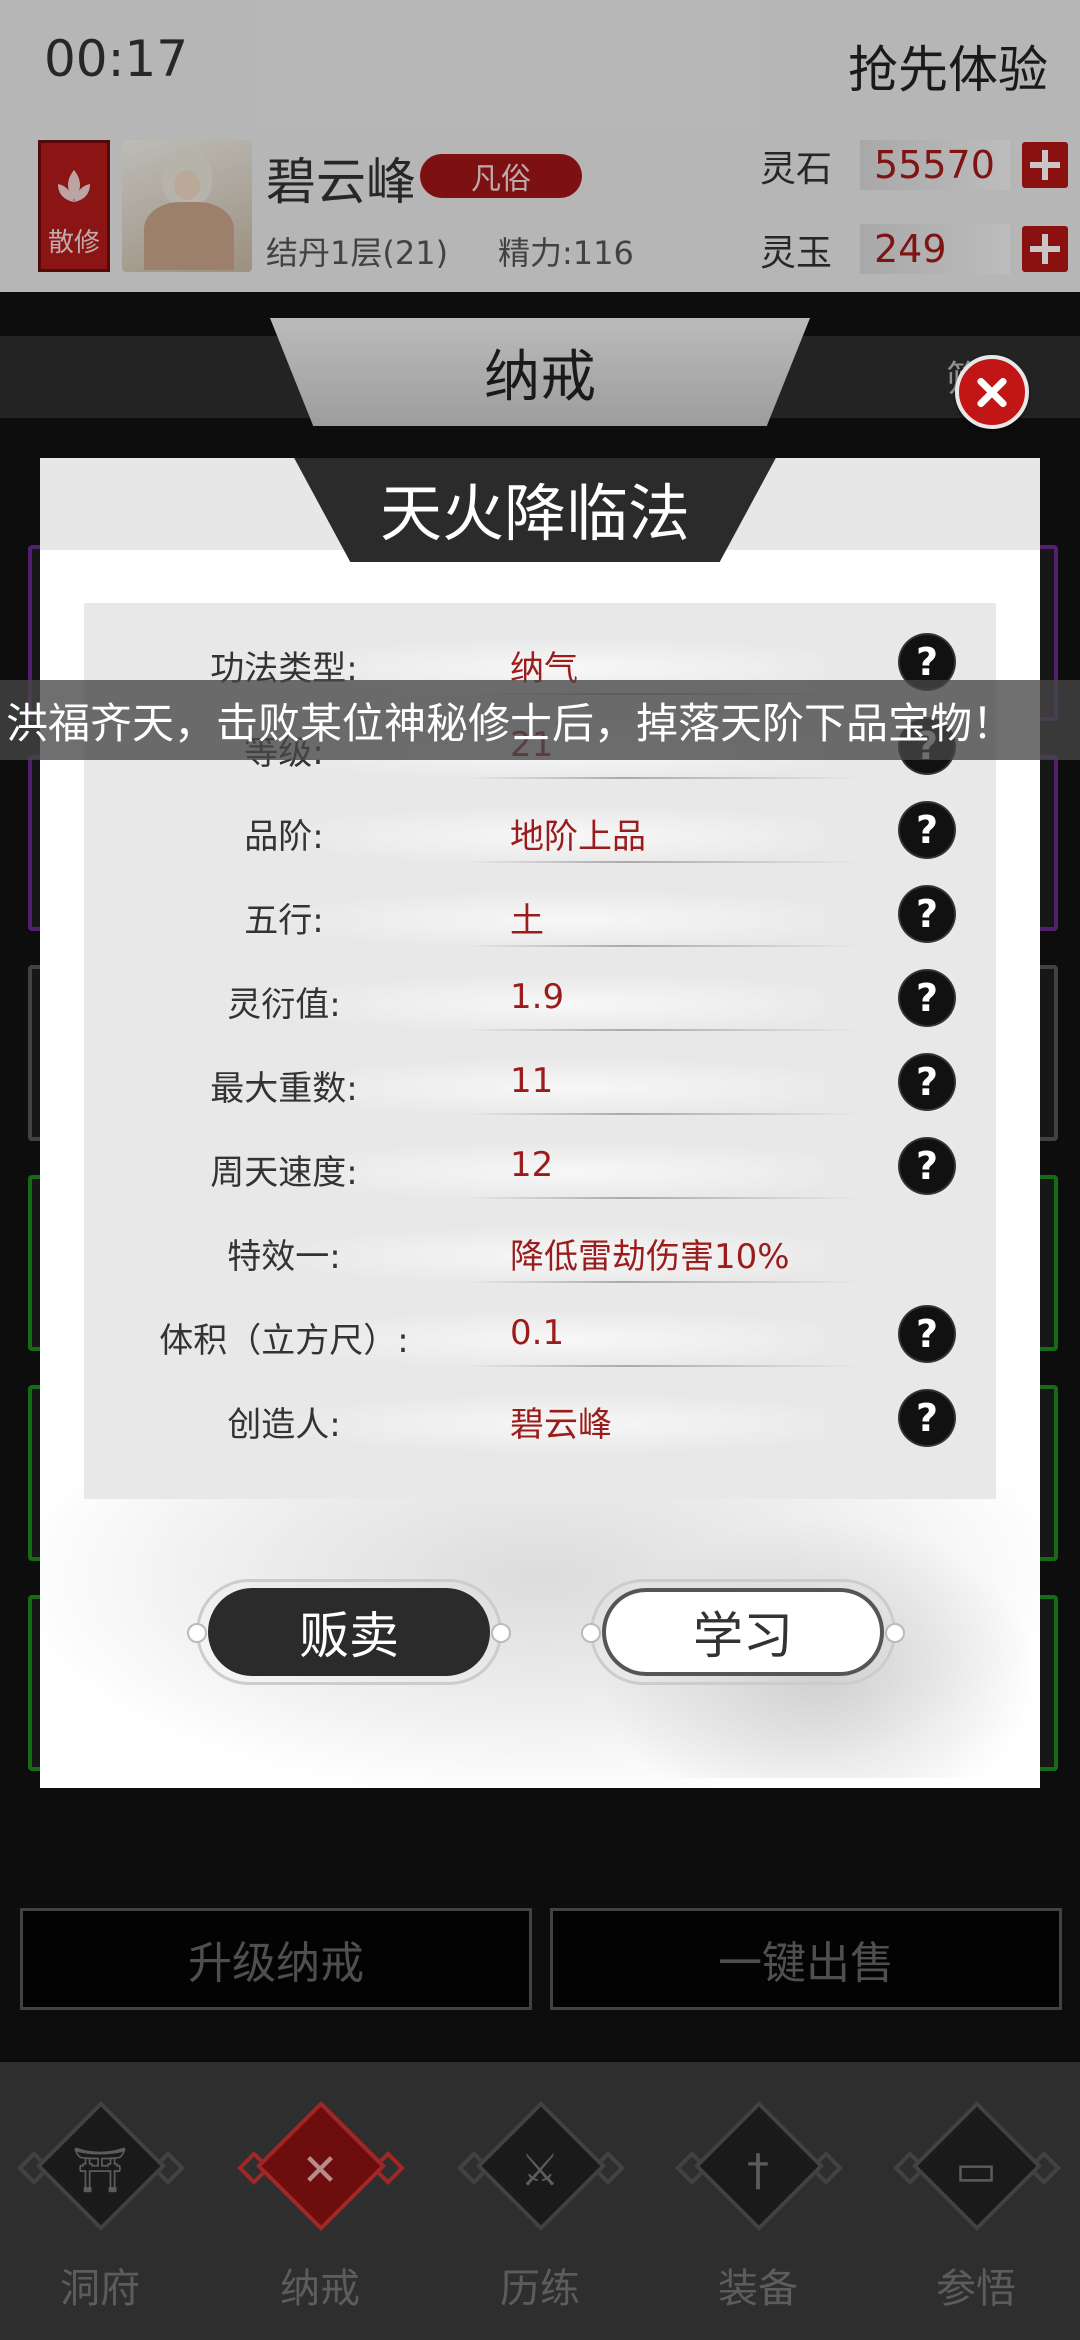 The width and height of the screenshot is (1080, 2340). I want to click on attr-row-element: 五行: 土 ?, so click(540, 917).